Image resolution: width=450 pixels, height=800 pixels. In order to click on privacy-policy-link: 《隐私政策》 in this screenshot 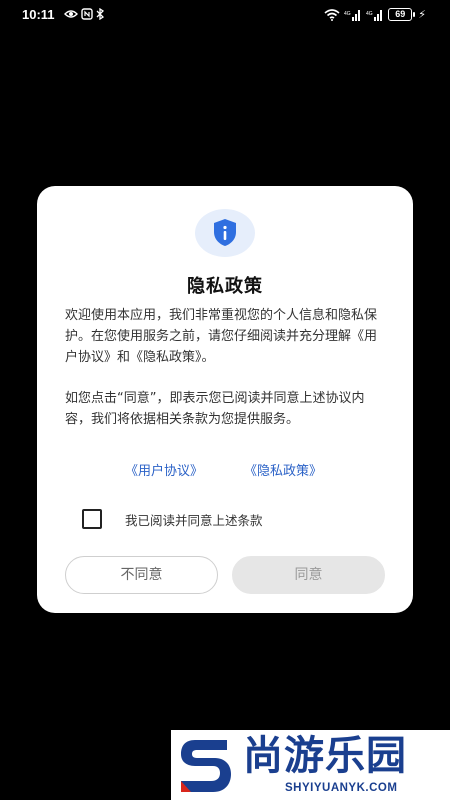, I will do `click(283, 469)`.